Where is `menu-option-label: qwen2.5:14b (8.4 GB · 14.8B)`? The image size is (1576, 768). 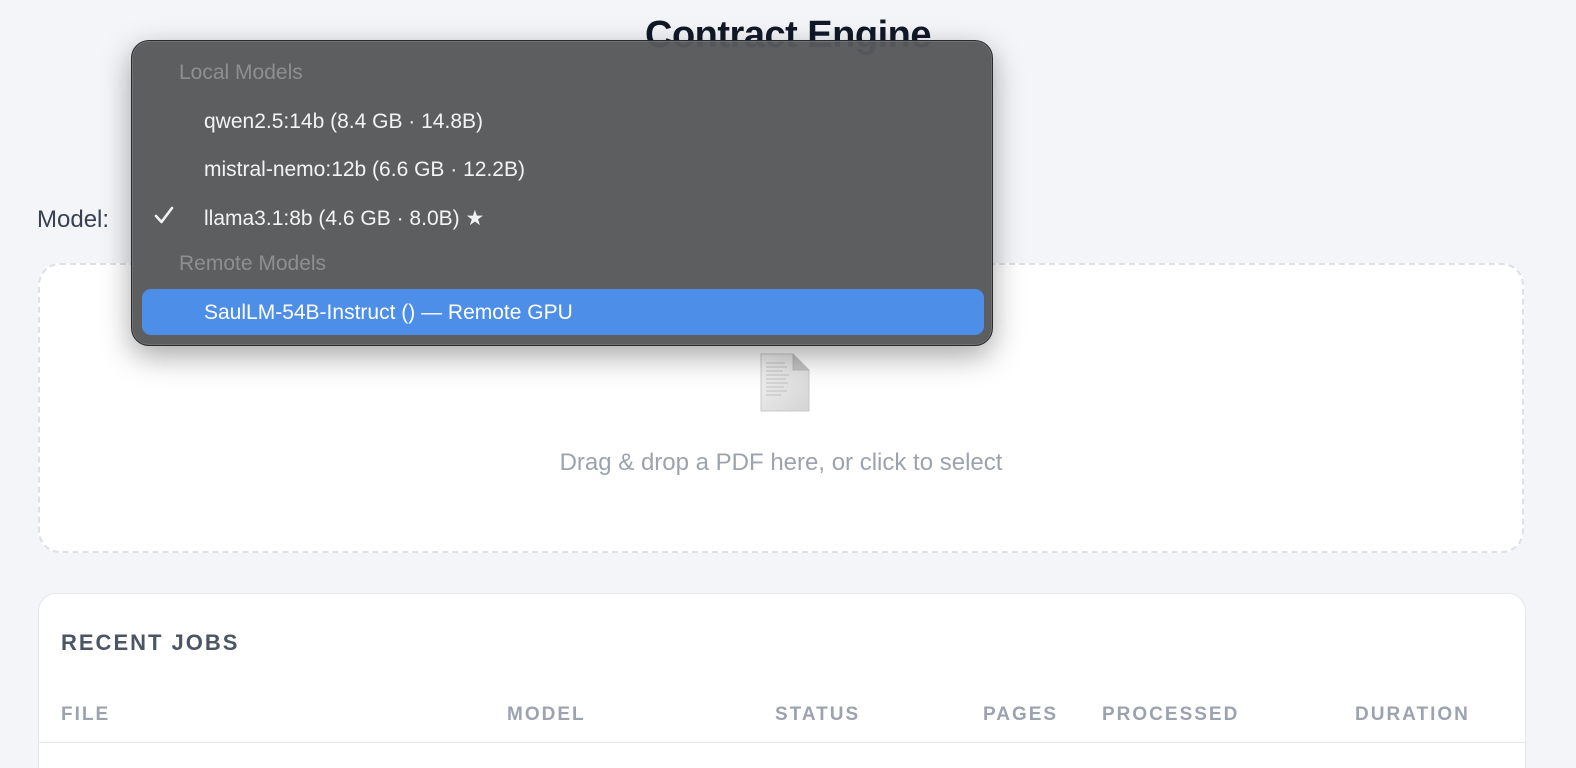
menu-option-label: qwen2.5:14b (8.4 GB · 14.8B) is located at coordinates (343, 121).